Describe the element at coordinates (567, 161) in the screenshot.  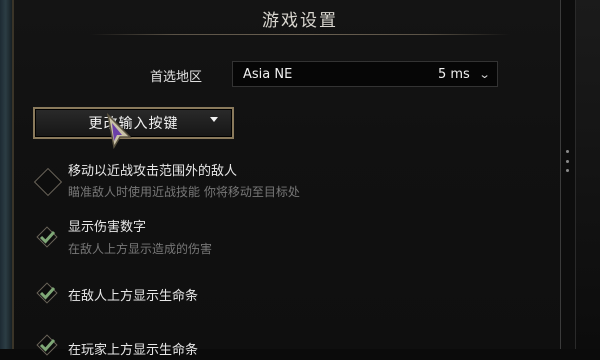
I see `scrollbar-grip` at that location.